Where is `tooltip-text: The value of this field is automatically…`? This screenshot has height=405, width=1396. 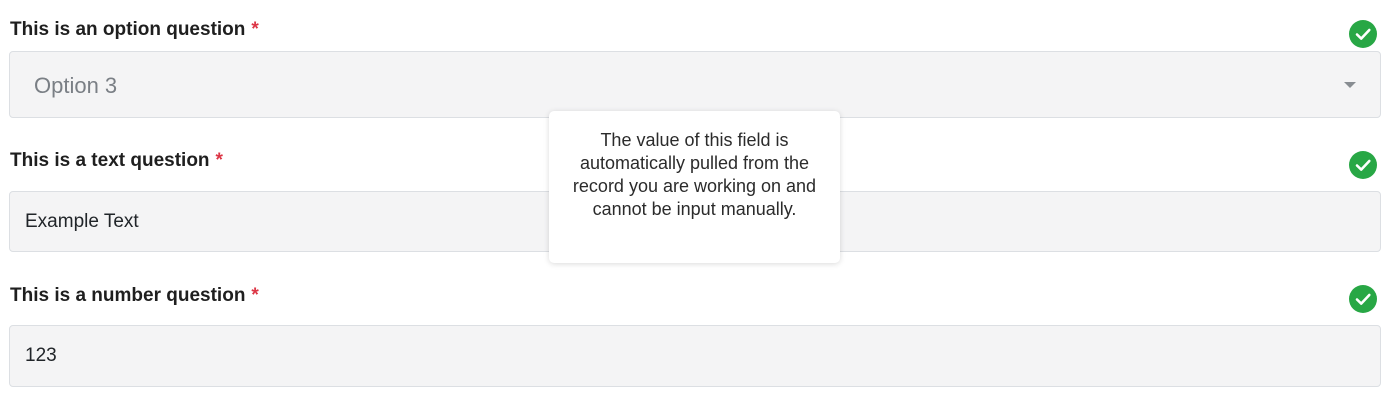 tooltip-text: The value of this field is automatically… is located at coordinates (694, 174).